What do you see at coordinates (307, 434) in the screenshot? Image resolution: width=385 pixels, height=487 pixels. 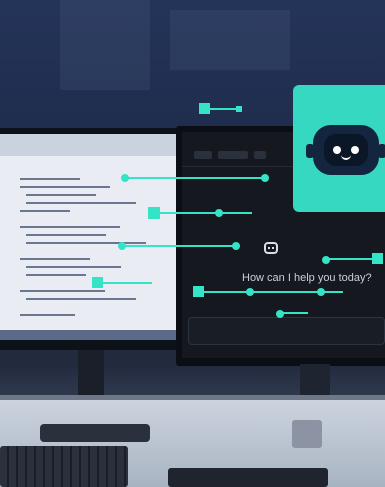 I see `desk-object` at bounding box center [307, 434].